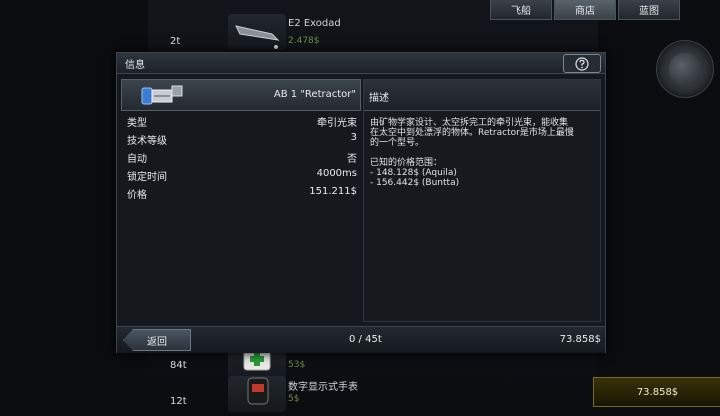 Image resolution: width=720 pixels, height=416 pixels. What do you see at coordinates (147, 177) in the screenshot?
I see `property-label: 锁定时间` at bounding box center [147, 177].